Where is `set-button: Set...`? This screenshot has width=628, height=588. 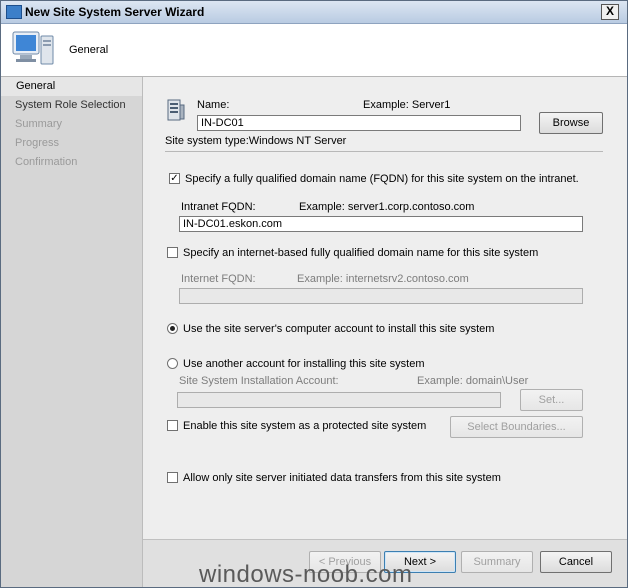
set-button: Set... is located at coordinates (551, 400).